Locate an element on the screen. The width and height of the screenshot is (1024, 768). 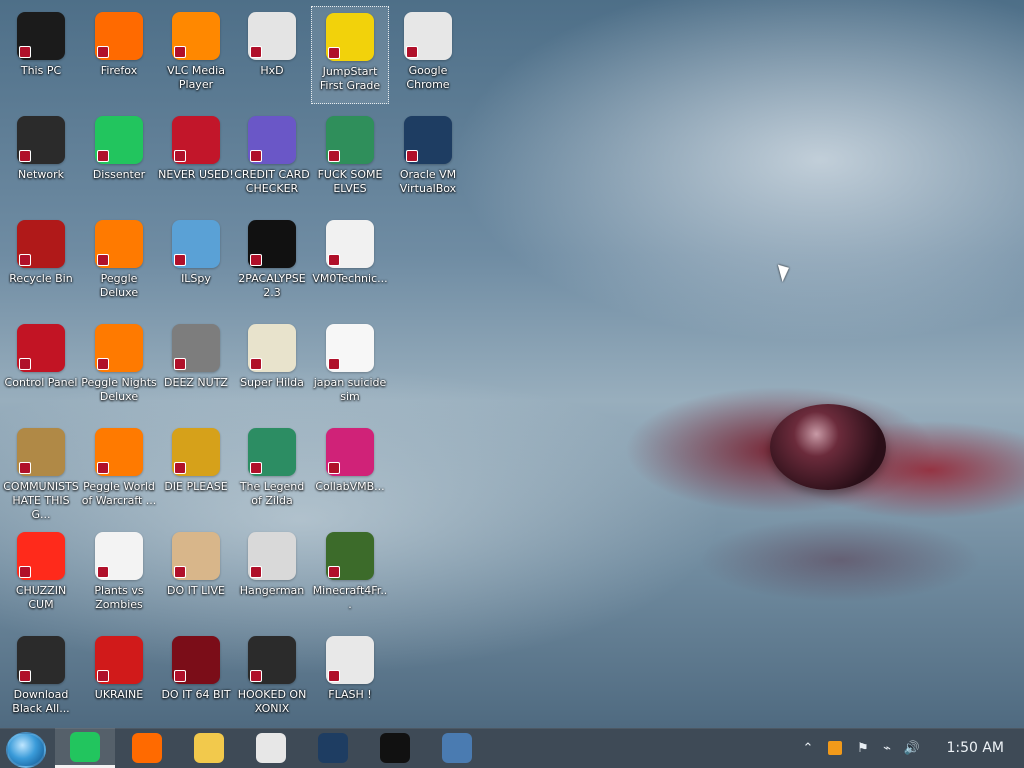
tray-app-icon is located at coordinates (835, 748).